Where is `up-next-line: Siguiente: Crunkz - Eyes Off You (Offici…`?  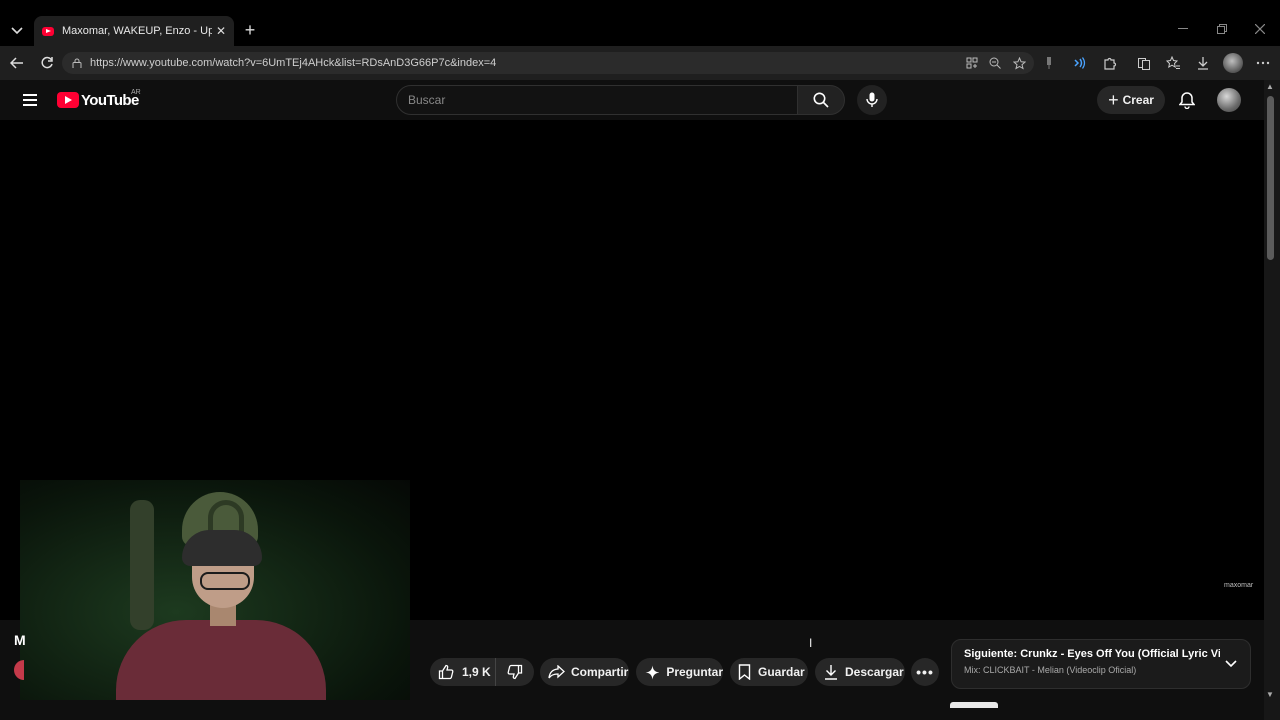 up-next-line: Siguiente: Crunkz - Eyes Off You (Offici… is located at coordinates (1092, 654).